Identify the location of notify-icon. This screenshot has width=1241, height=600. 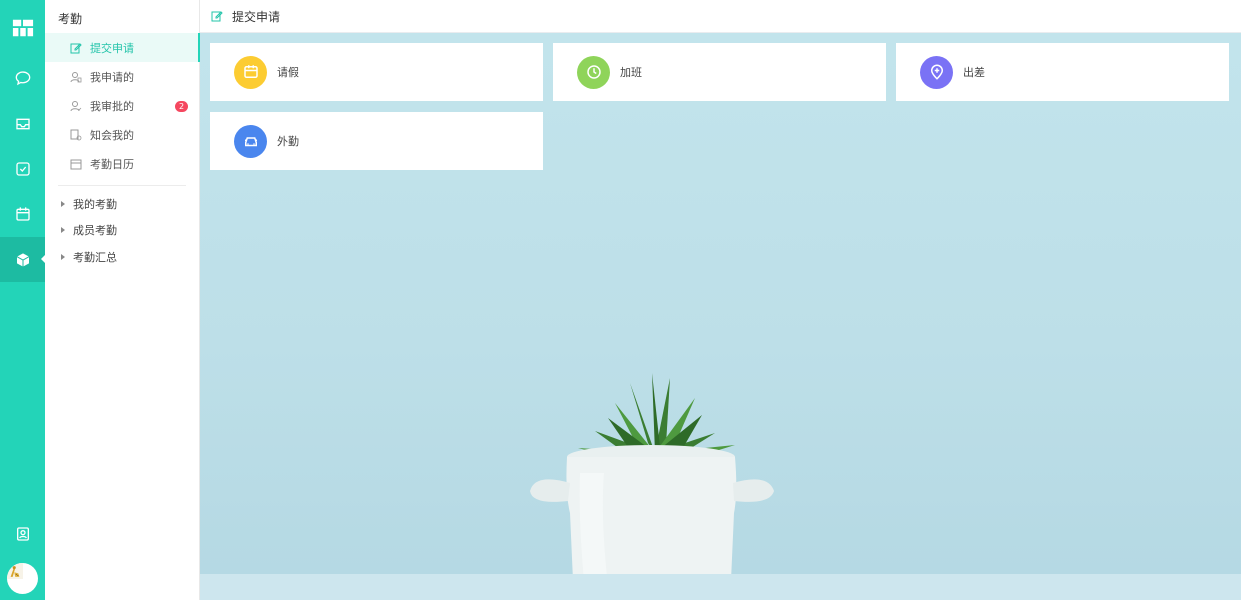
(76, 135).